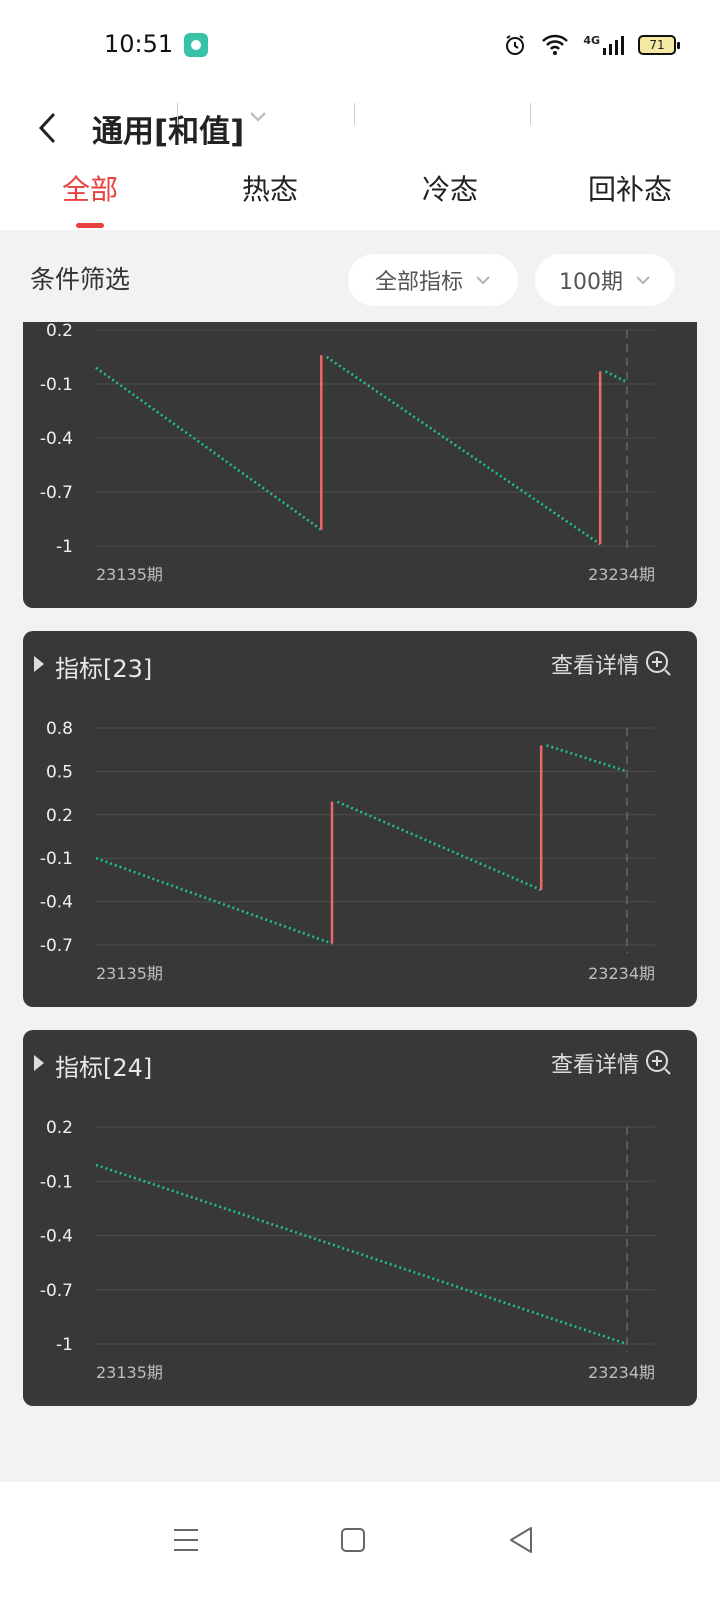  What do you see at coordinates (186, 1540) in the screenshot?
I see `menu-icon` at bounding box center [186, 1540].